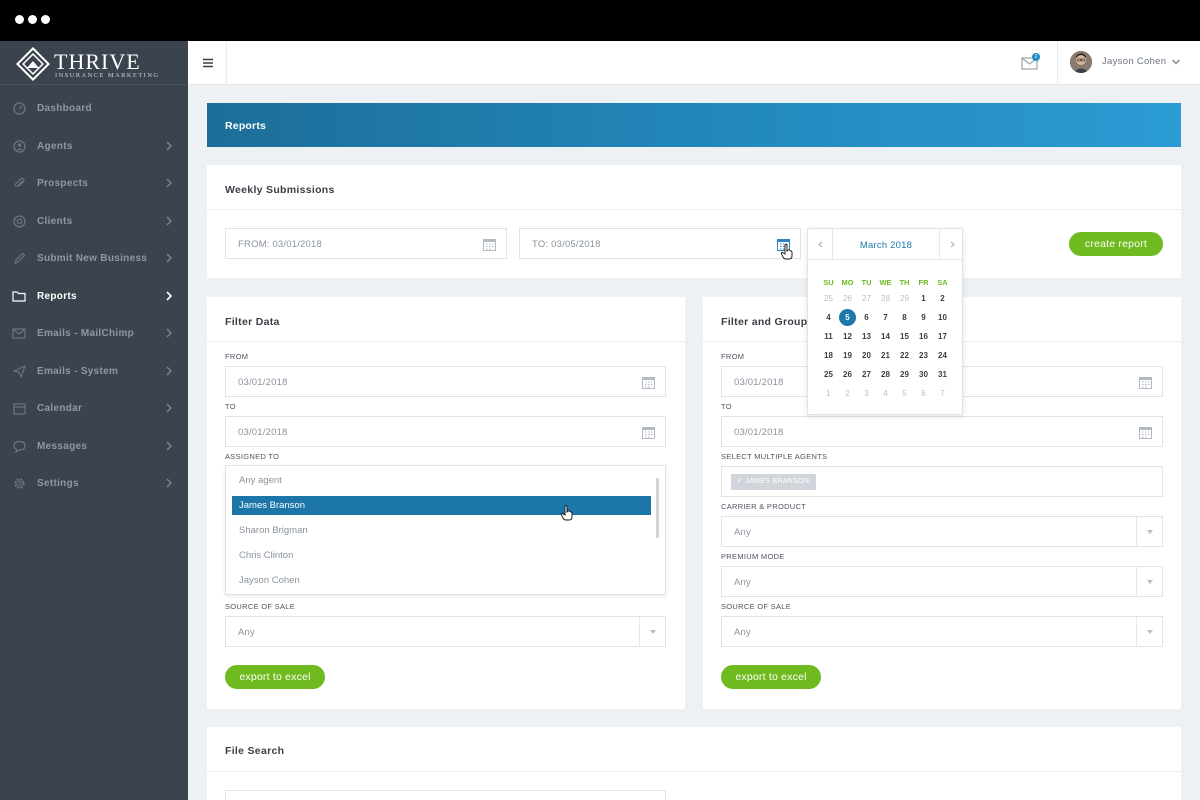 Image resolution: width=1200 pixels, height=800 pixels. I want to click on sidebar-item-messages: Messages, so click(94, 447).